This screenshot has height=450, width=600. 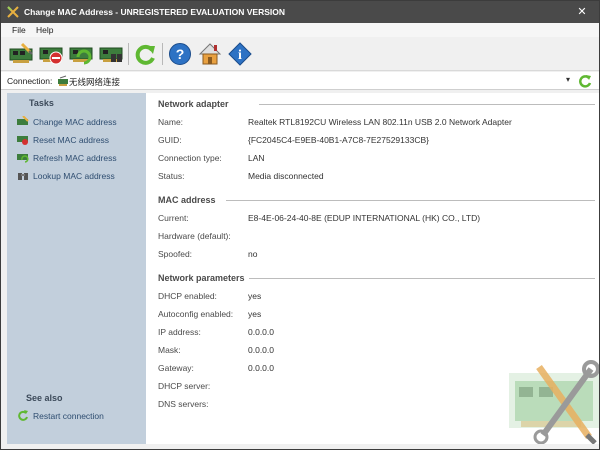 I want to click on connection-type-label: Connection type:, so click(x=190, y=158).